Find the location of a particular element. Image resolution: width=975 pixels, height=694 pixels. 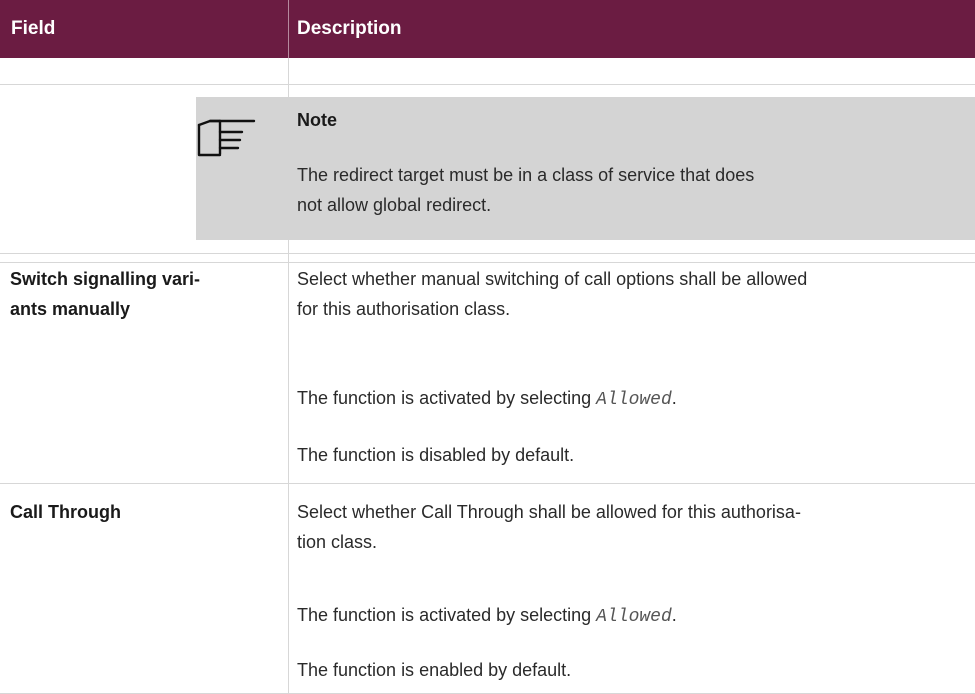

note-title: Note is located at coordinates (317, 120).